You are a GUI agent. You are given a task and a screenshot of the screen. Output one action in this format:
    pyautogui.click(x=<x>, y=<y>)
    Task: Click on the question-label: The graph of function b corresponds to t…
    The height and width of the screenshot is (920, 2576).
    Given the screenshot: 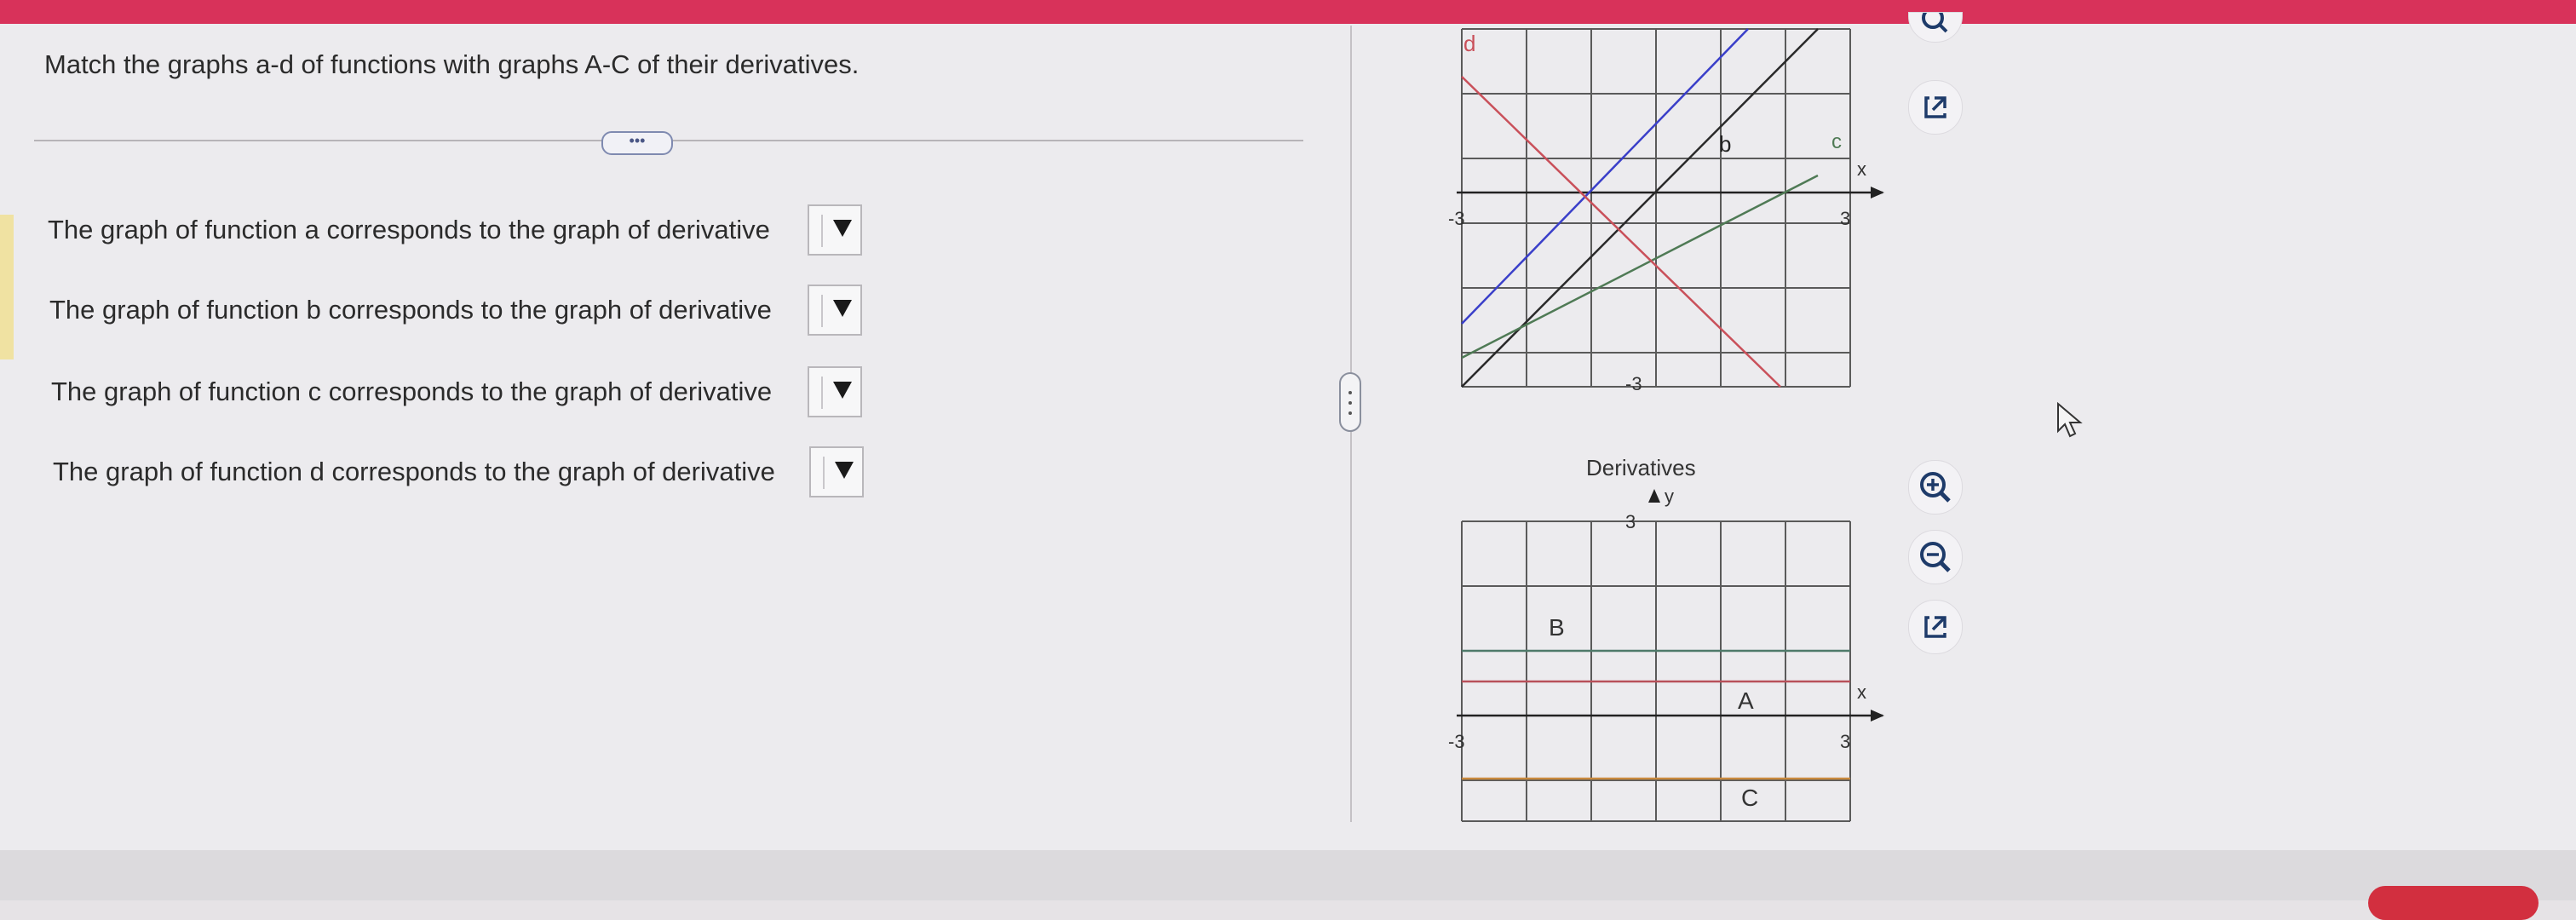 What is the action you would take?
    pyautogui.click(x=411, y=310)
    